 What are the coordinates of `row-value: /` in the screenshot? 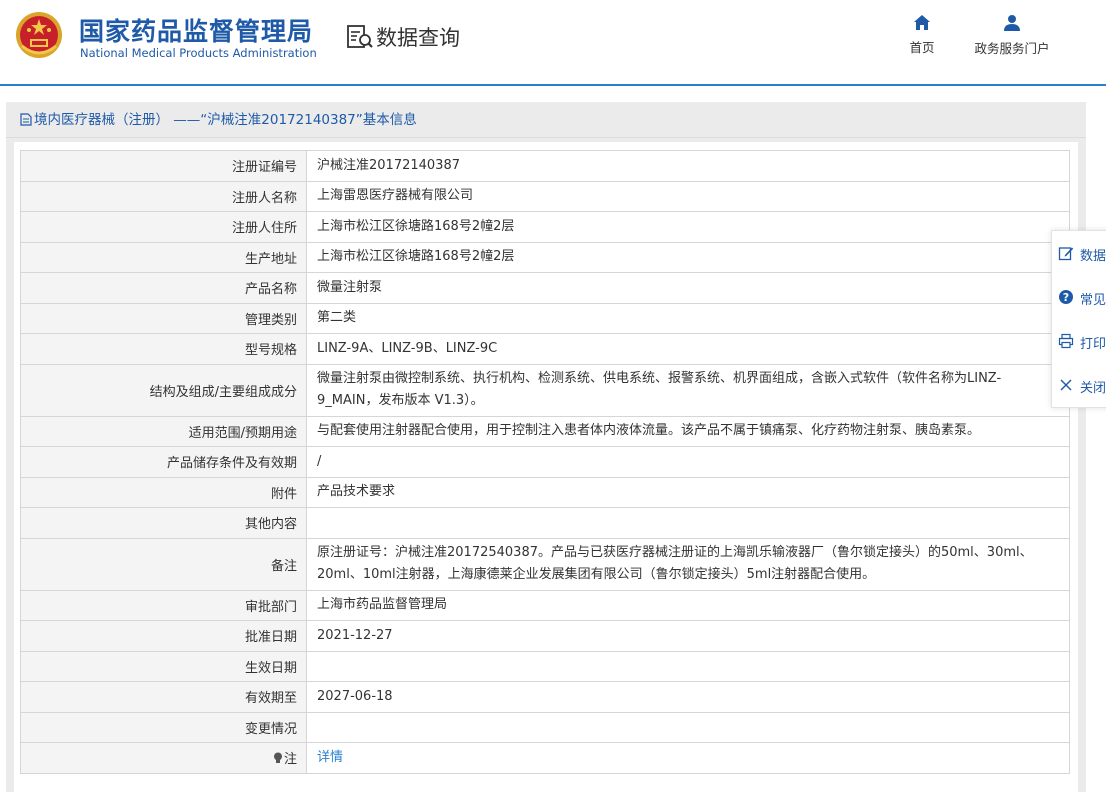 It's located at (688, 462).